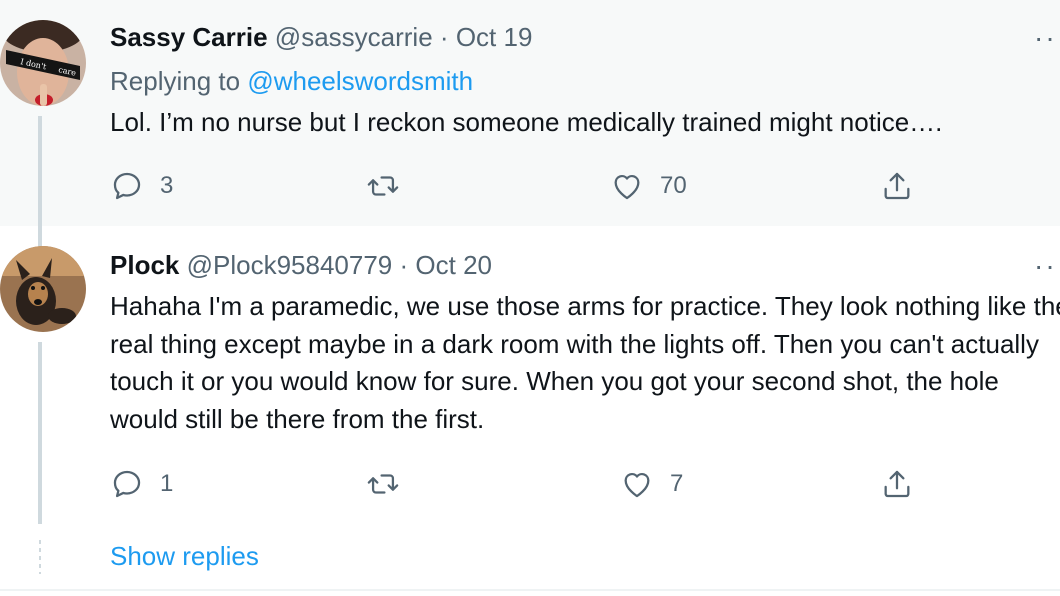  What do you see at coordinates (453, 265) in the screenshot?
I see `tweet-date: Oct 20` at bounding box center [453, 265].